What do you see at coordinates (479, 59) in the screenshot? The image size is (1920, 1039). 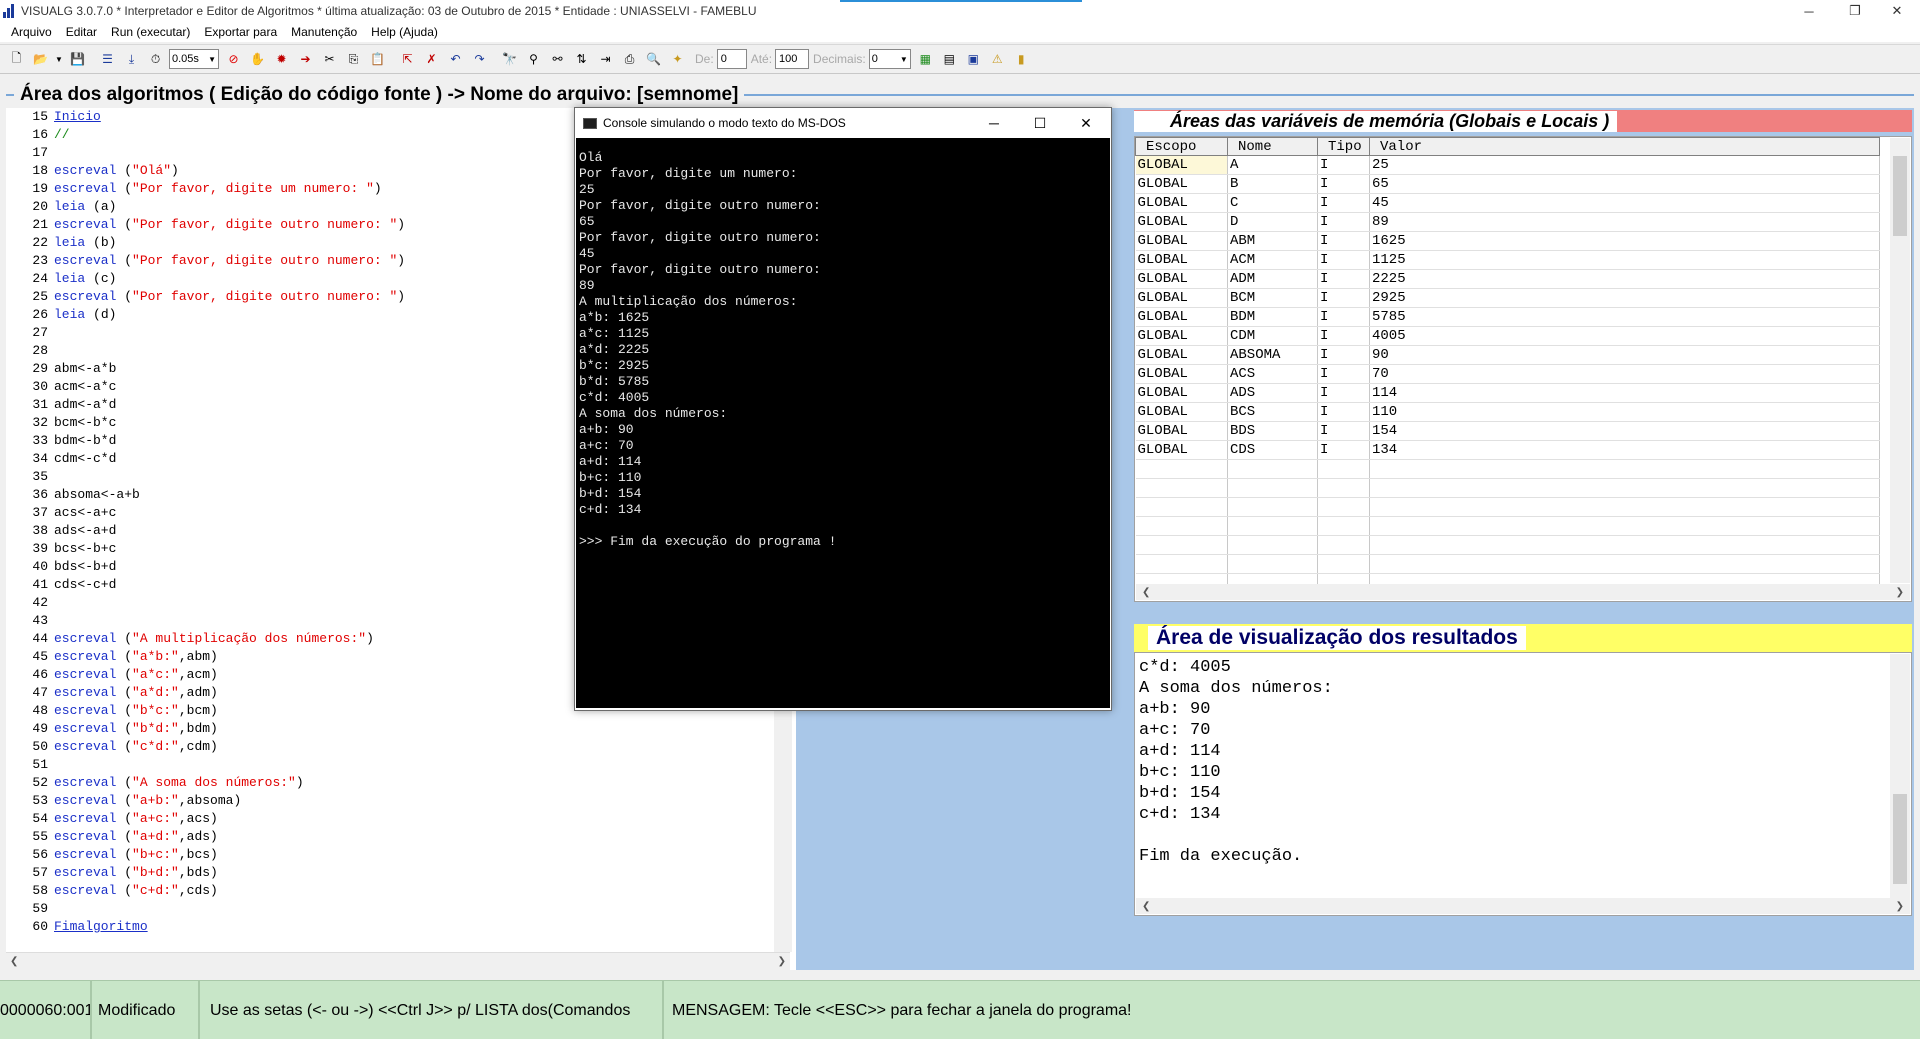 I see `redo-icon: ↷` at bounding box center [479, 59].